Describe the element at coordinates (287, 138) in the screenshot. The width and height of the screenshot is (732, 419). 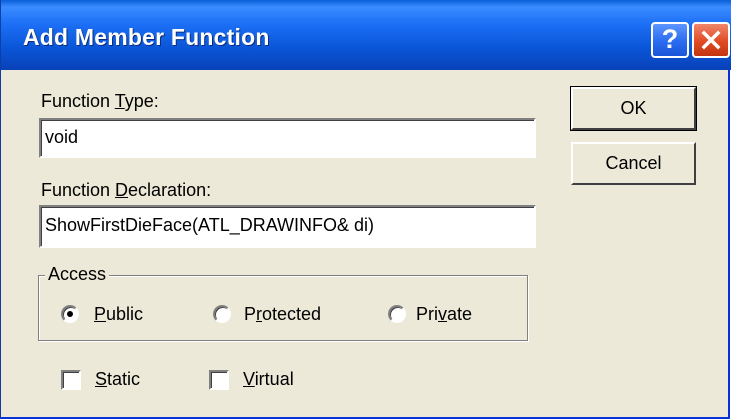
I see `function-type-input: void` at that location.